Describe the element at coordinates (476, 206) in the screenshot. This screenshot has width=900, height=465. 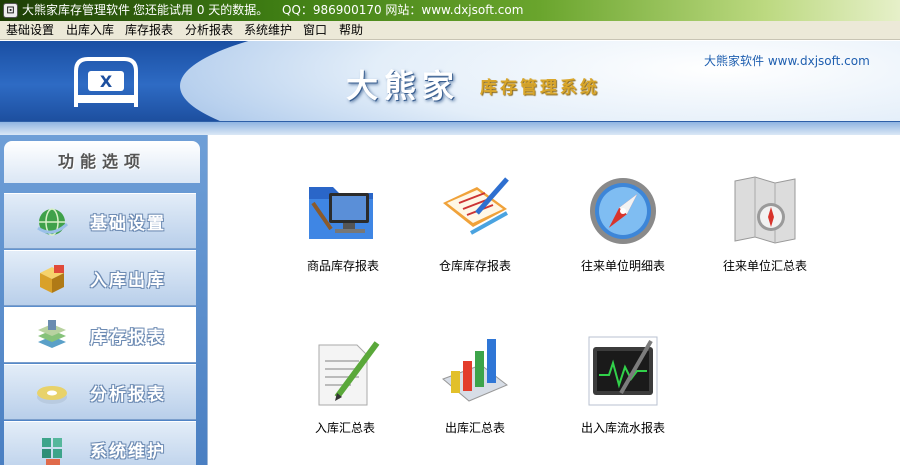
I see `clipboard-pencil-icon` at that location.